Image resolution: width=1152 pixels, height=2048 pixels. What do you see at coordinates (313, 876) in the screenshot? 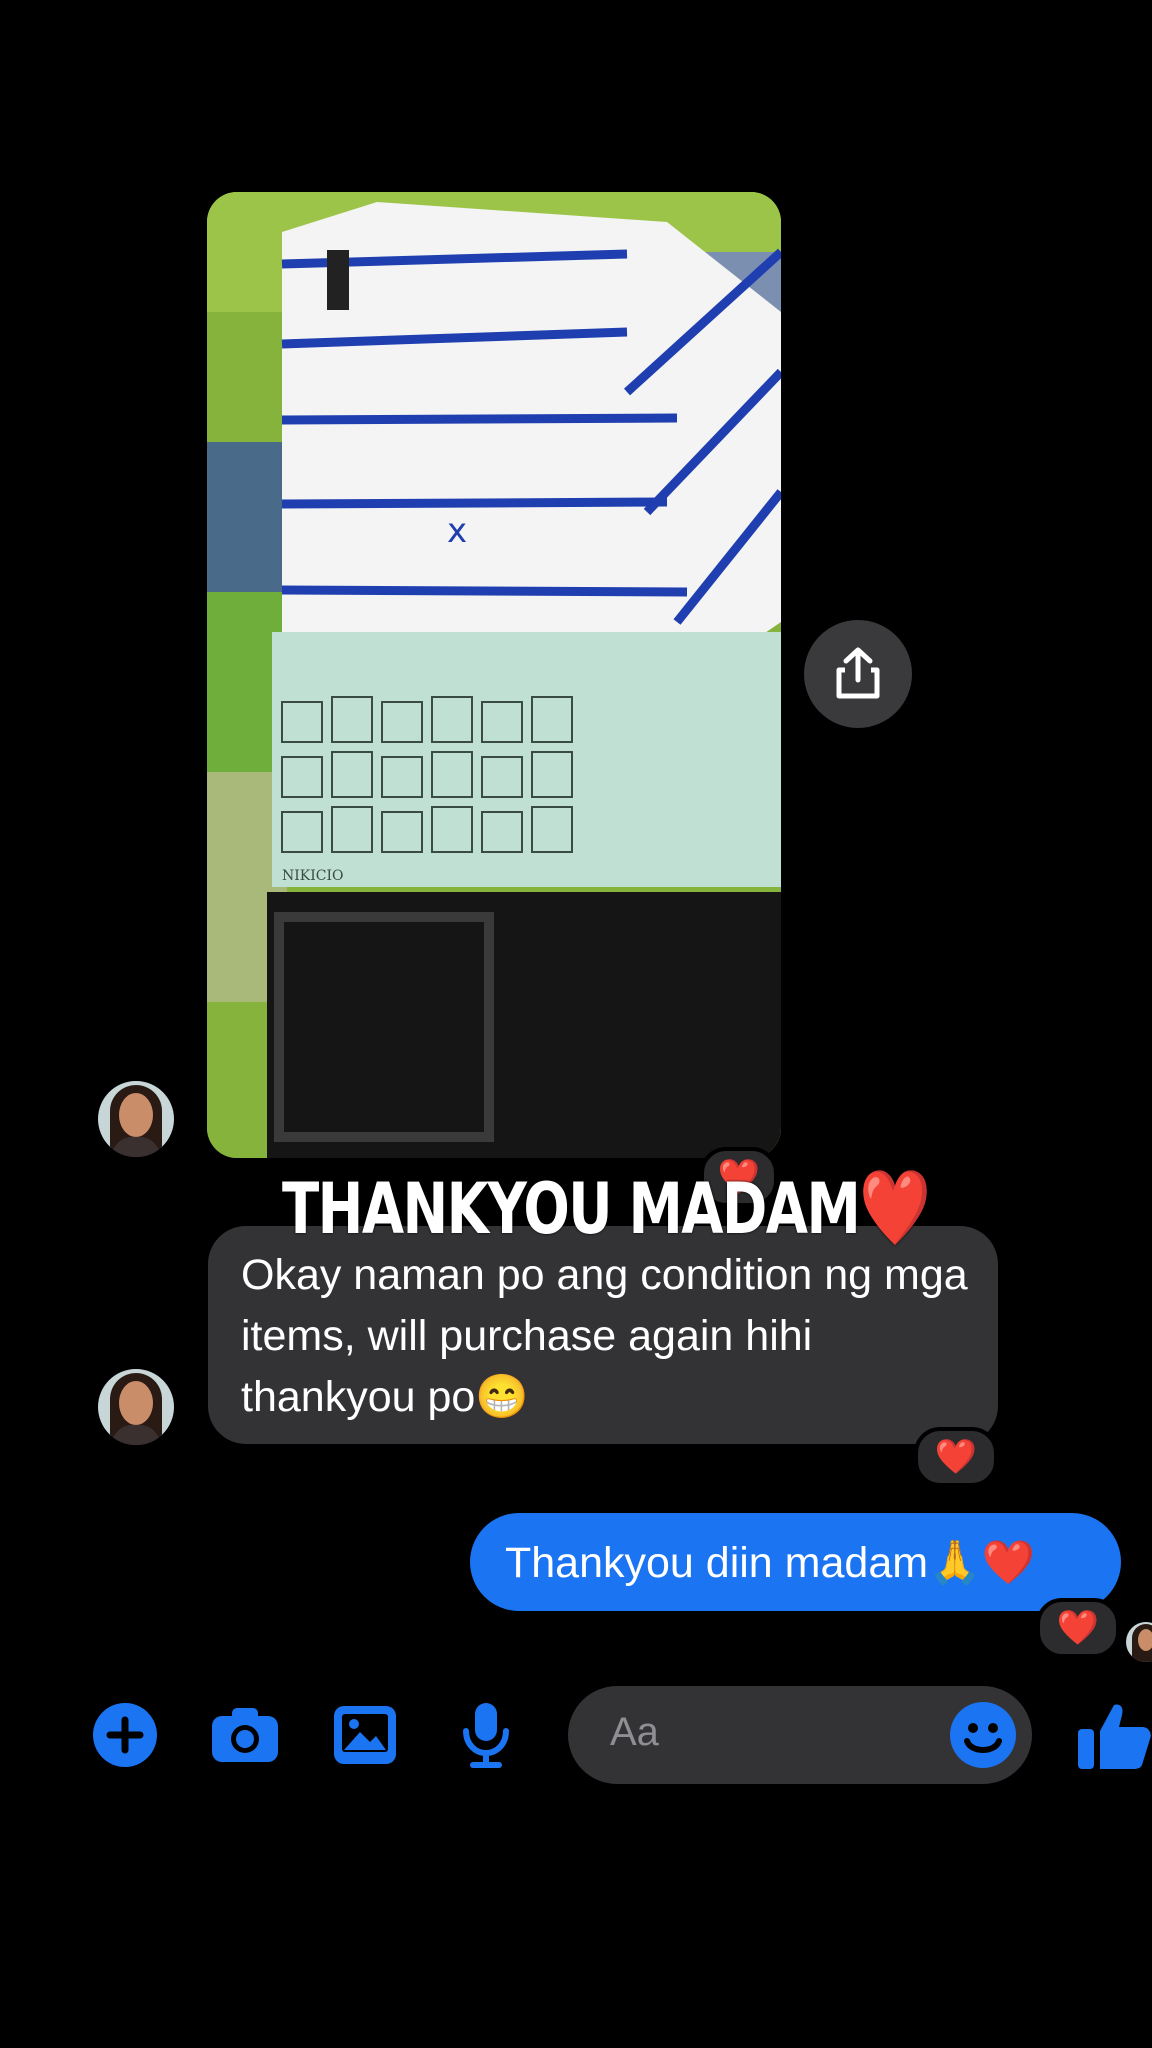
I see `shirt-print-text: NIKICIO` at bounding box center [313, 876].